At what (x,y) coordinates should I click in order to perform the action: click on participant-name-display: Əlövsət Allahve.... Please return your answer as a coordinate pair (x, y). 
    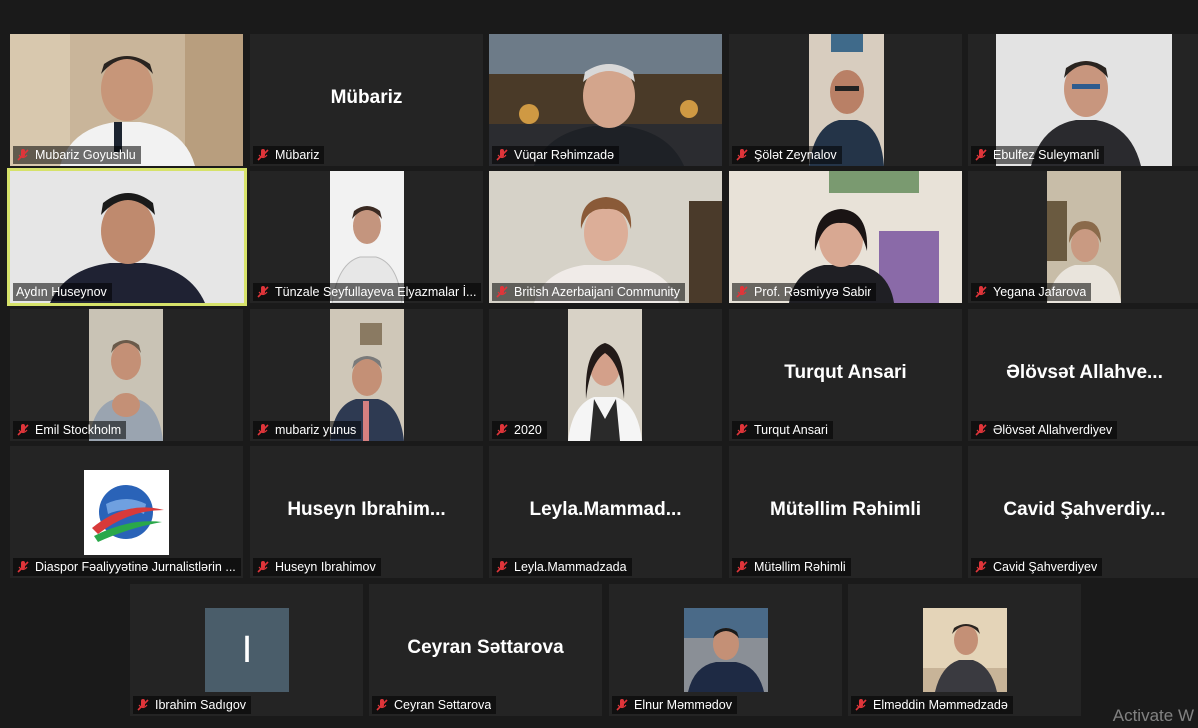
    Looking at the image, I should click on (1084, 372).